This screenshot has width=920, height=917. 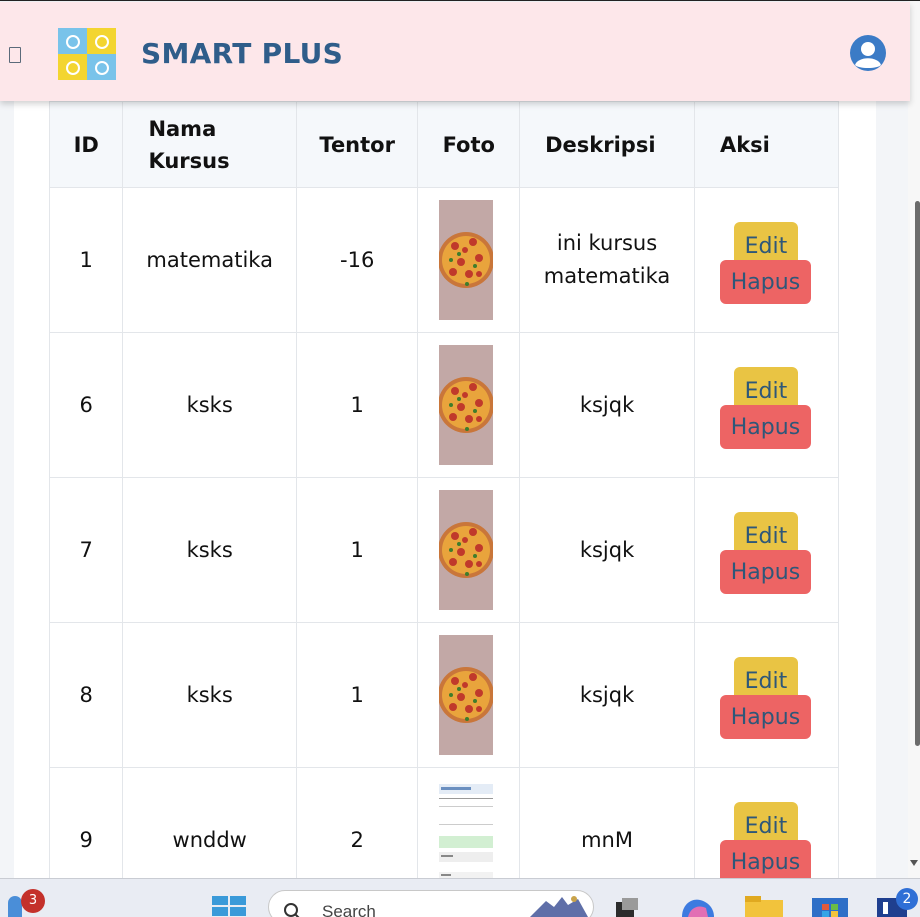 What do you see at coordinates (455, 51) in the screenshot?
I see `top-navbar: SMART PLUS` at bounding box center [455, 51].